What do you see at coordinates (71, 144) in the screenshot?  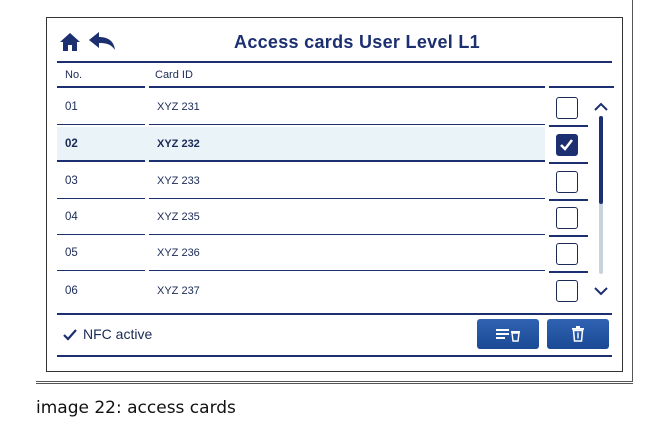 I see `row-number: 02` at bounding box center [71, 144].